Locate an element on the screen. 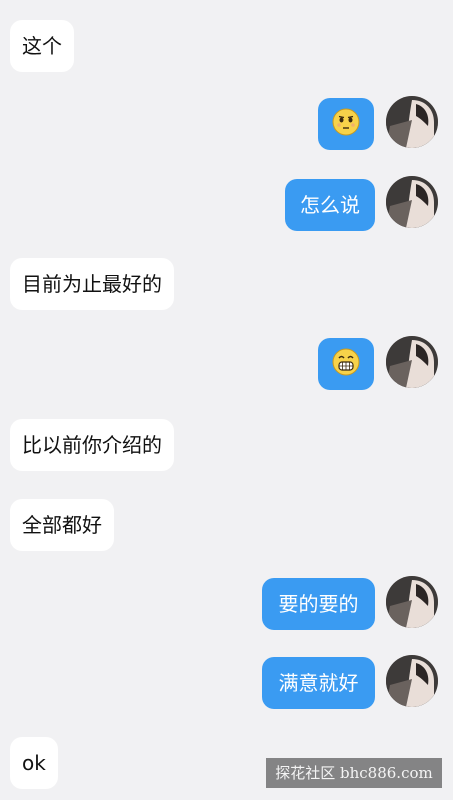 Image resolution: width=453 pixels, height=800 pixels. message-text: 目前为止最好的 is located at coordinates (92, 284).